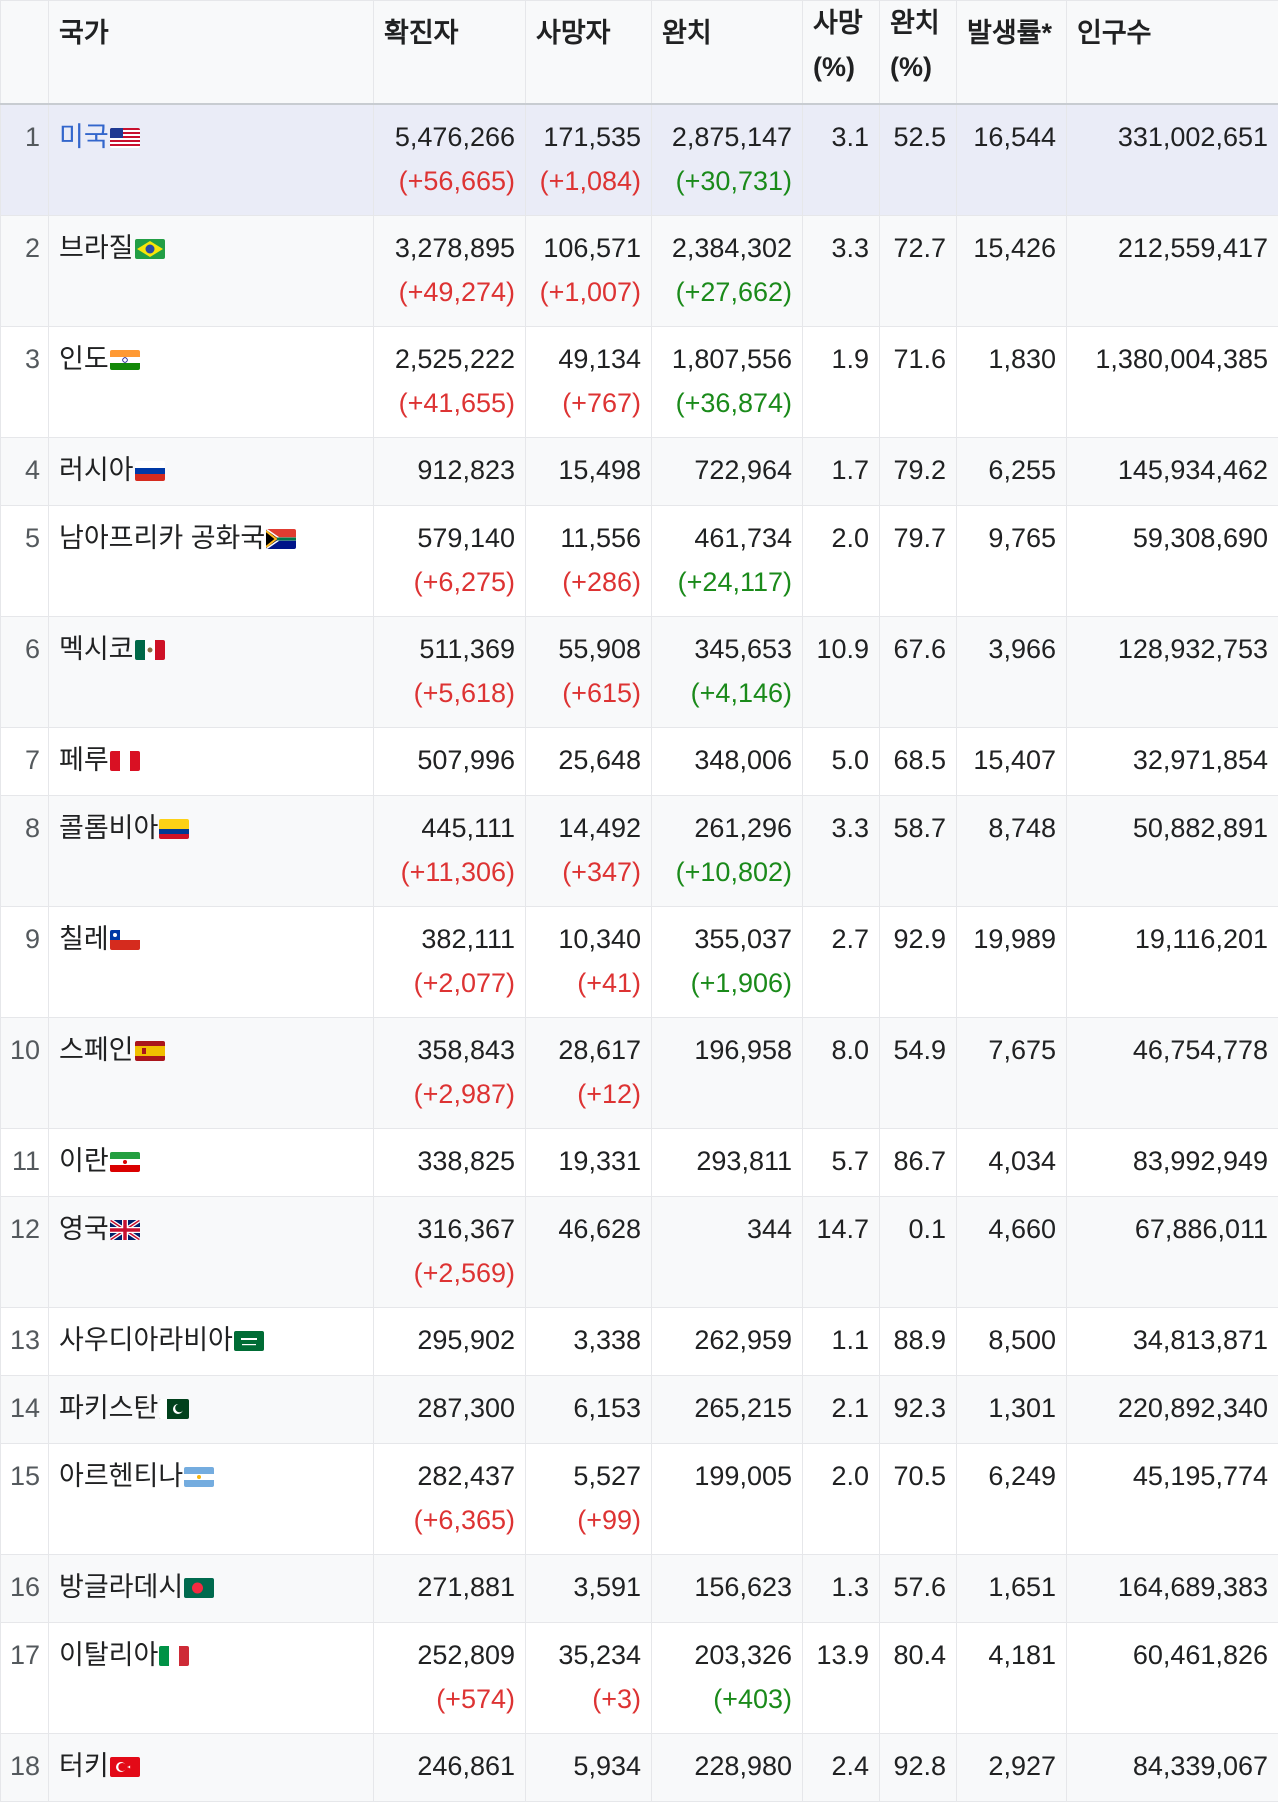 The height and width of the screenshot is (1802, 1278). What do you see at coordinates (84, 137) in the screenshot?
I see `country-name: 미국` at bounding box center [84, 137].